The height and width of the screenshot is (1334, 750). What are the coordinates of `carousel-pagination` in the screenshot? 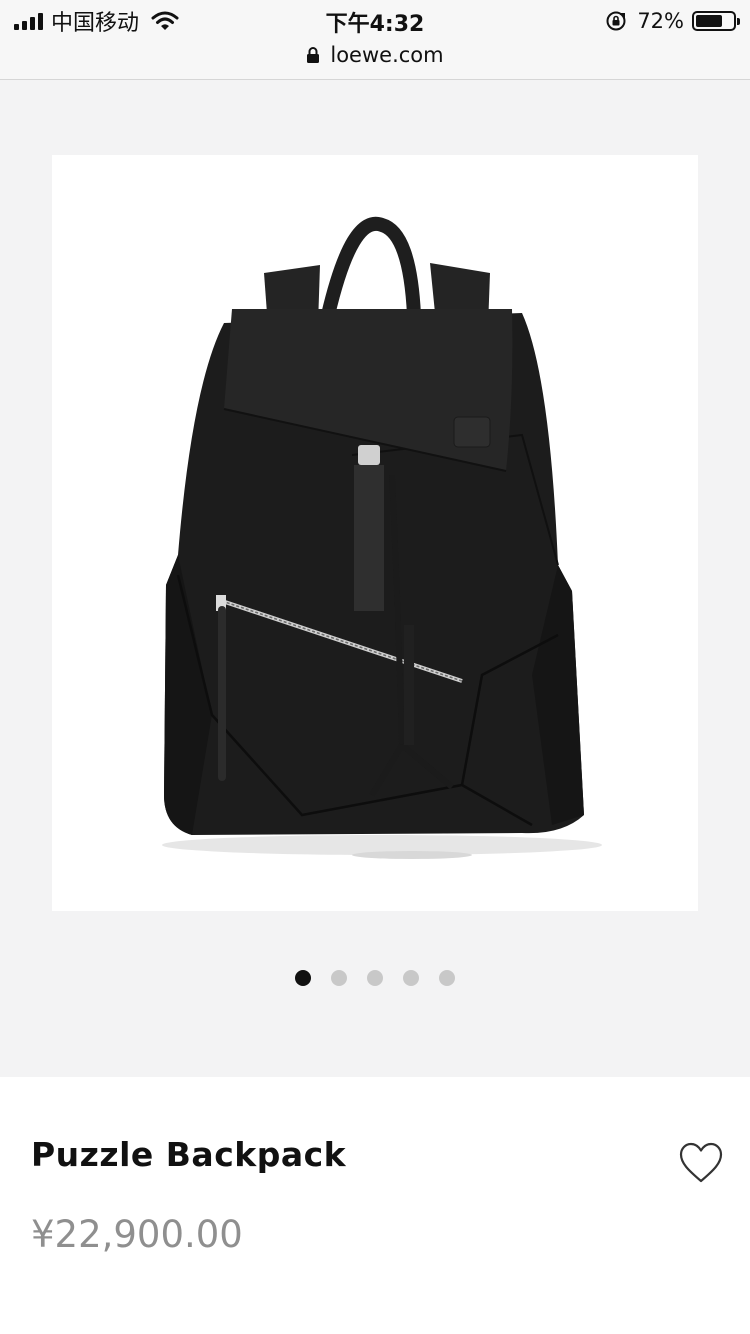 It's located at (375, 978).